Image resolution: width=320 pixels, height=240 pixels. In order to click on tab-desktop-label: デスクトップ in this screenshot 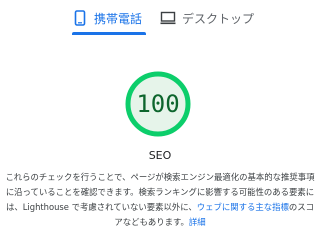, I will do `click(218, 18)`.